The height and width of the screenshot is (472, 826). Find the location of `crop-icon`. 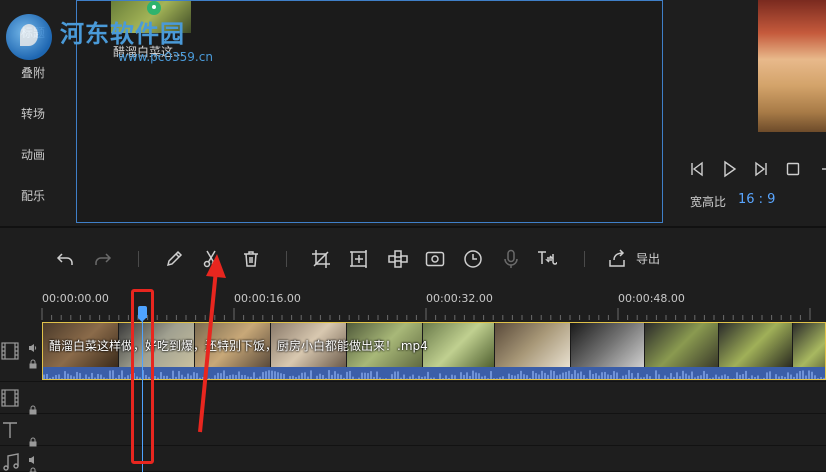

crop-icon is located at coordinates (321, 259).